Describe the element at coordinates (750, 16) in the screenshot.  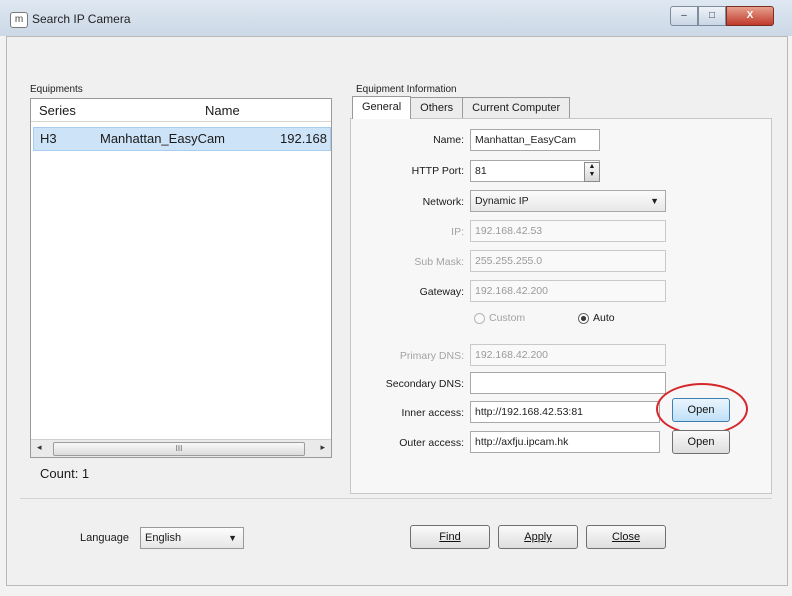
I see `close-window-button: X` at that location.